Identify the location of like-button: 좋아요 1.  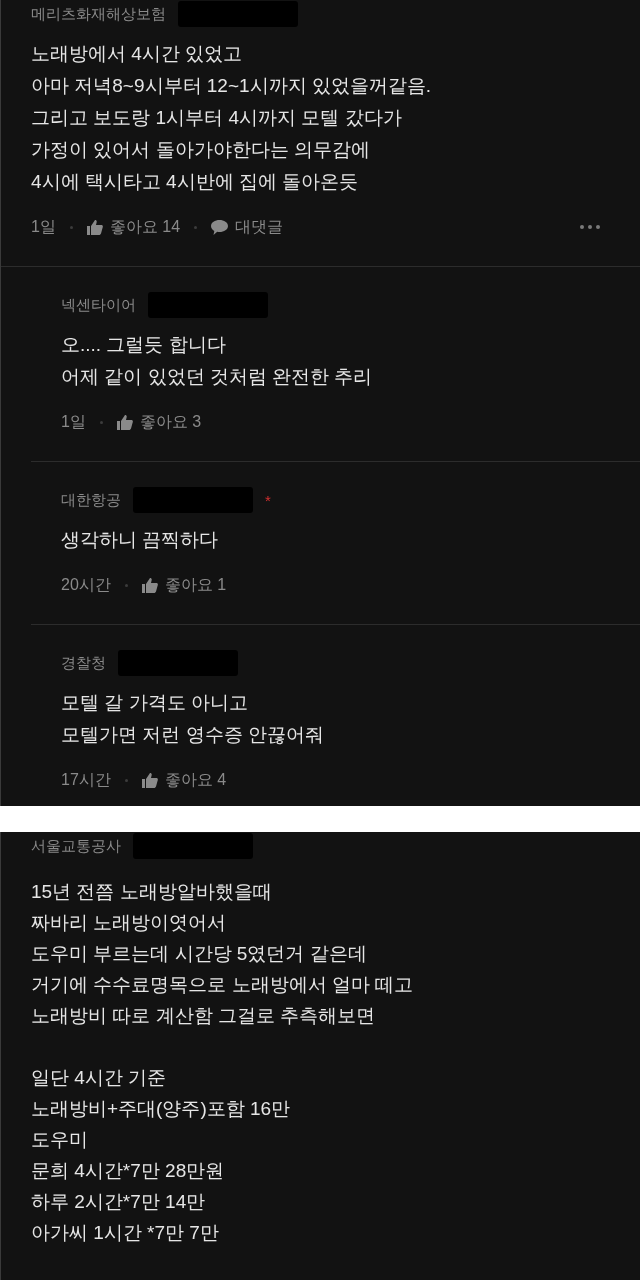
(184, 585).